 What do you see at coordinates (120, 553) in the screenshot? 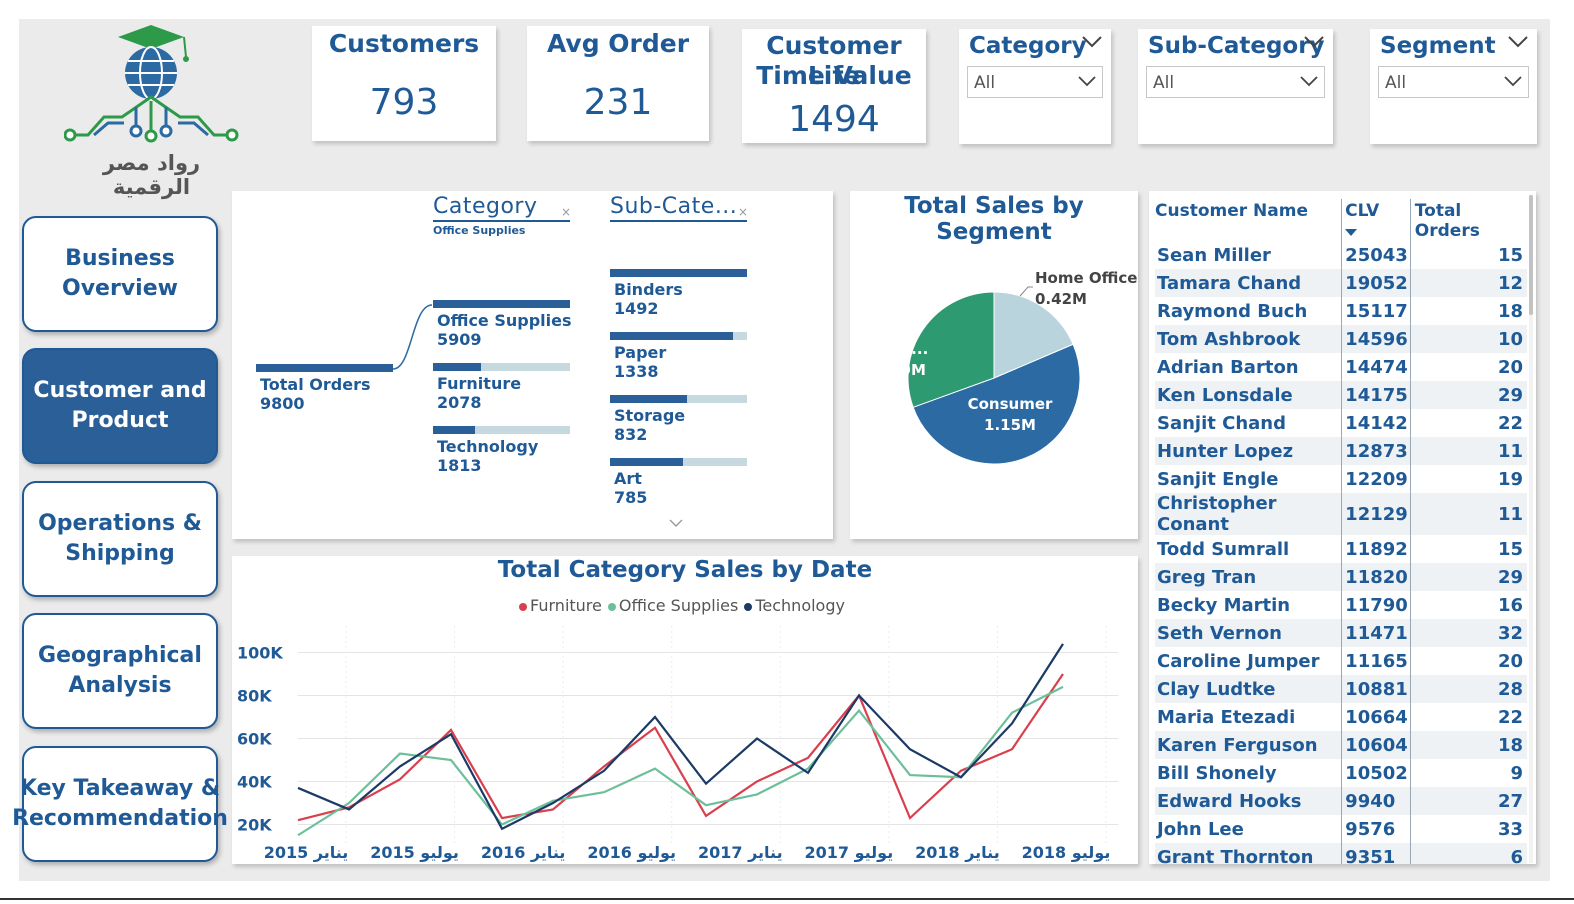
I see `nav-label-line2: Shipping` at bounding box center [120, 553].